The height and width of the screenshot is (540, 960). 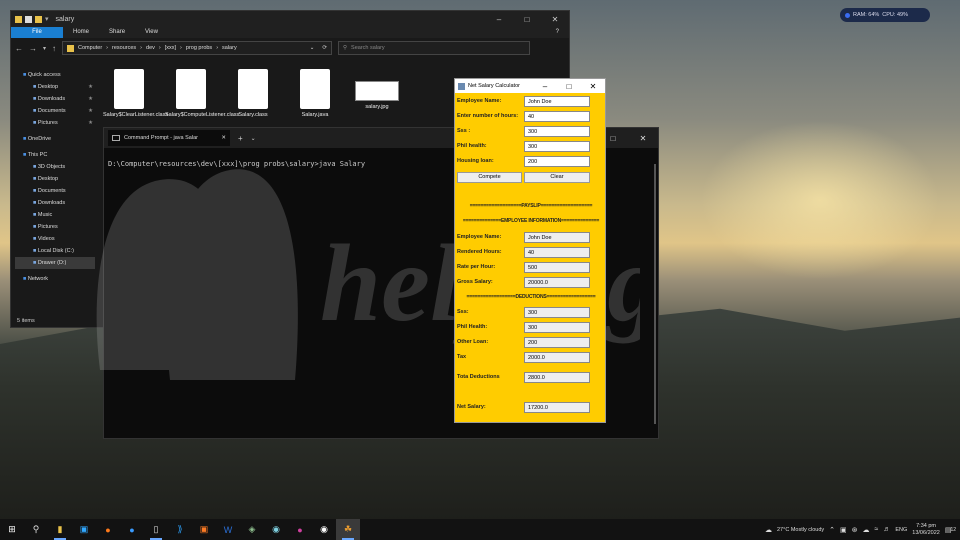 I want to click on logitech-icon: ◉, so click(x=324, y=529).